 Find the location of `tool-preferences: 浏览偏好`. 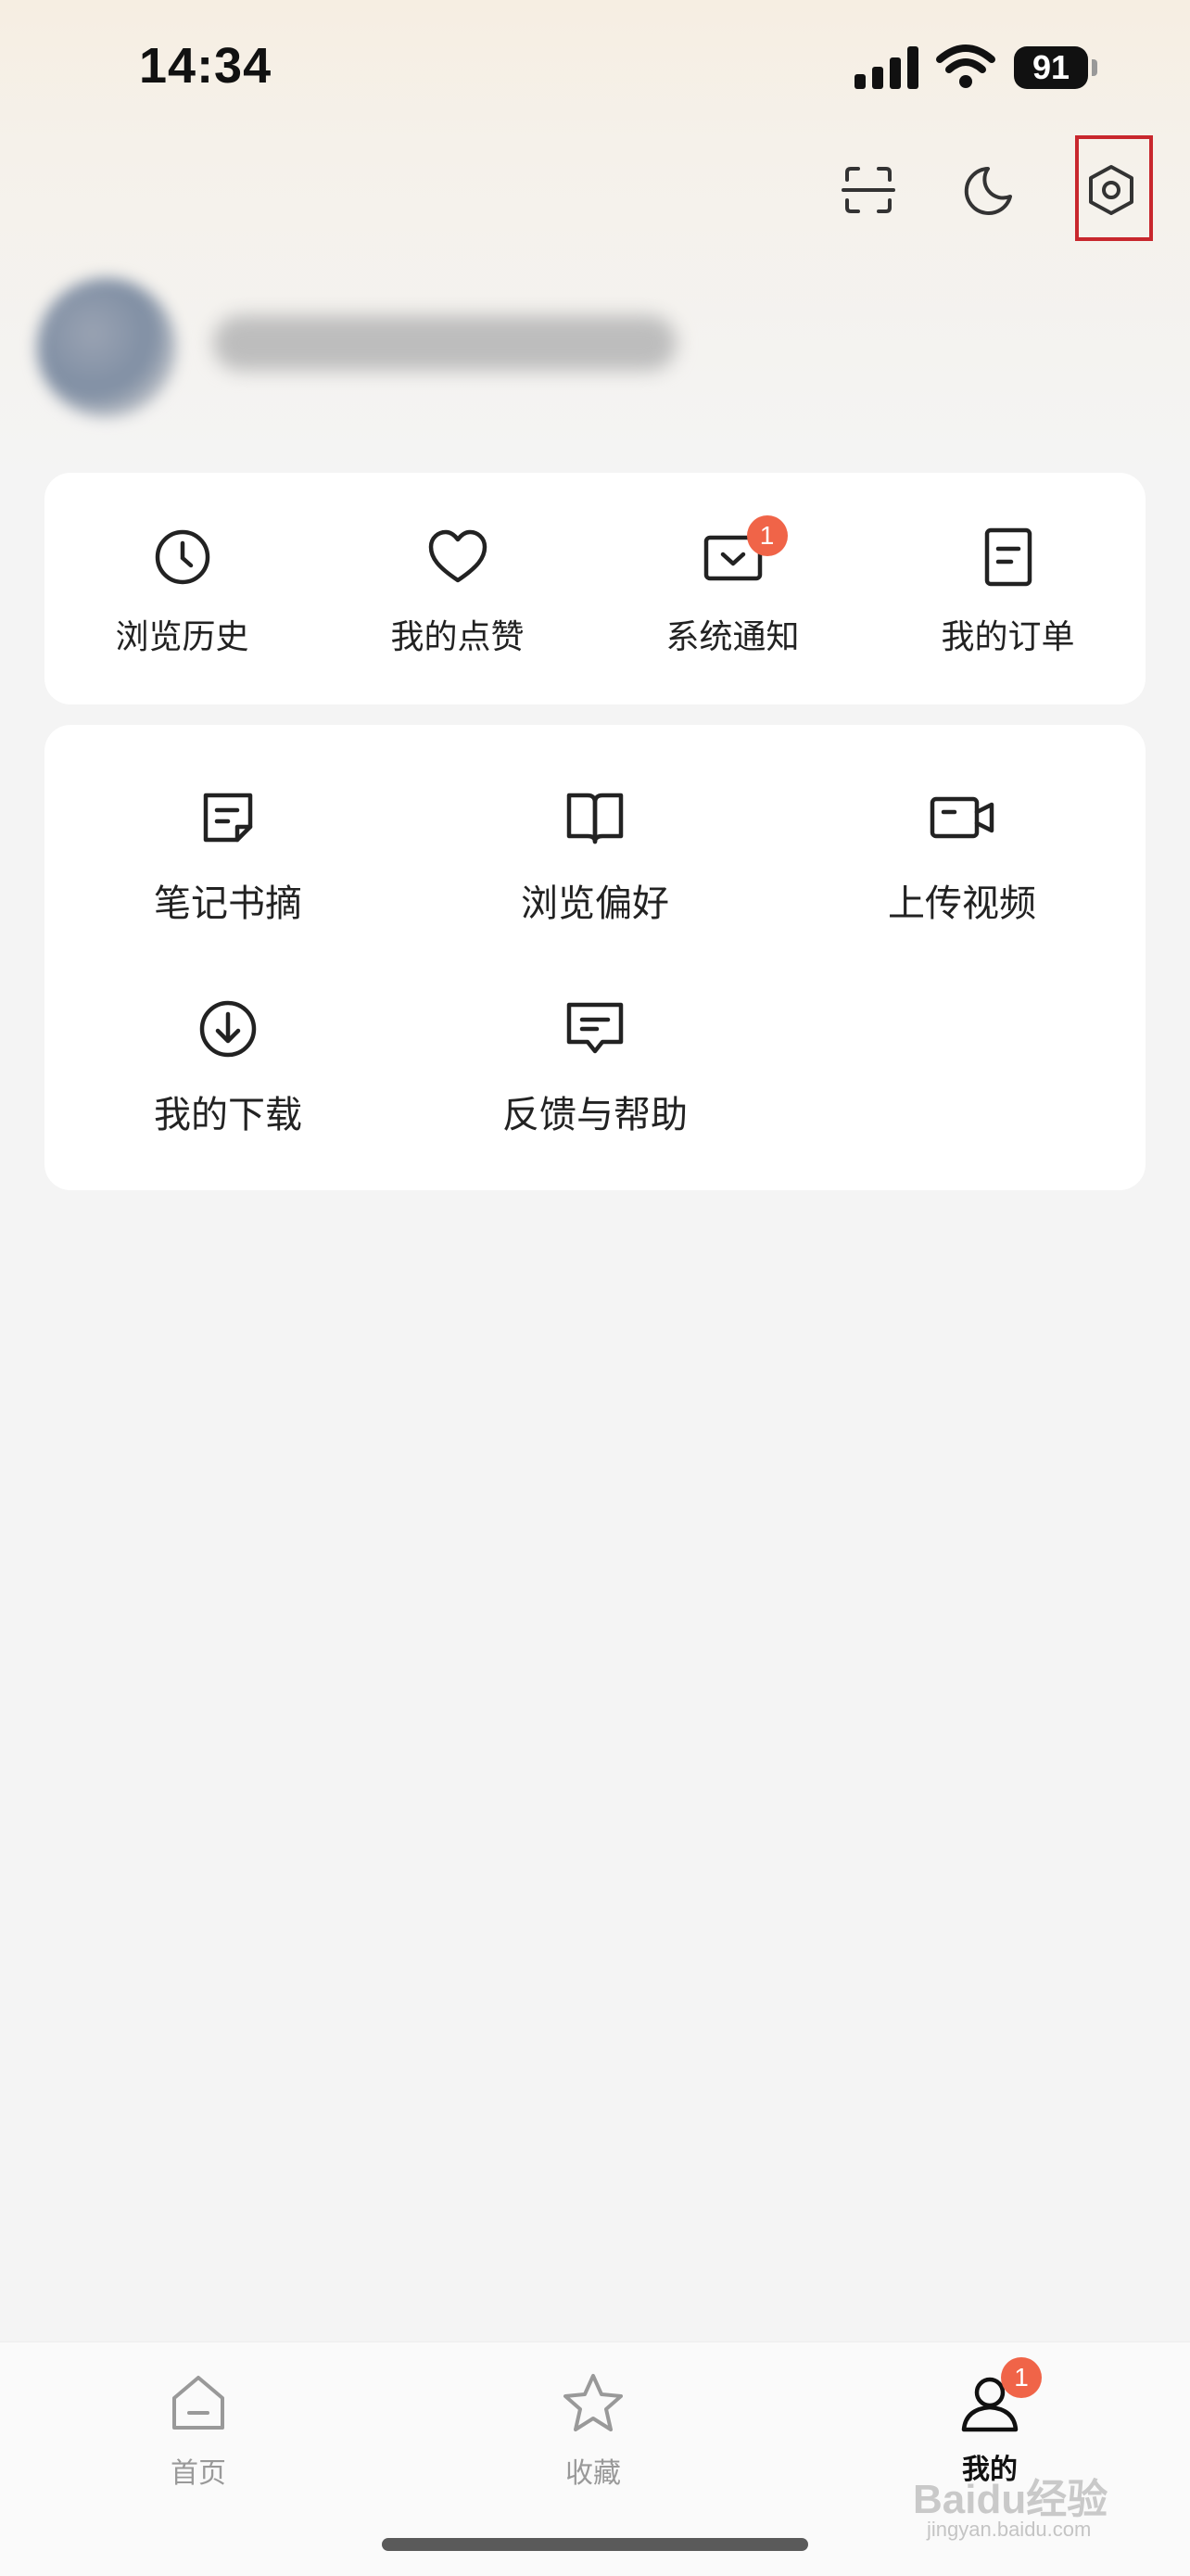

tool-preferences: 浏览偏好 is located at coordinates (595, 854).